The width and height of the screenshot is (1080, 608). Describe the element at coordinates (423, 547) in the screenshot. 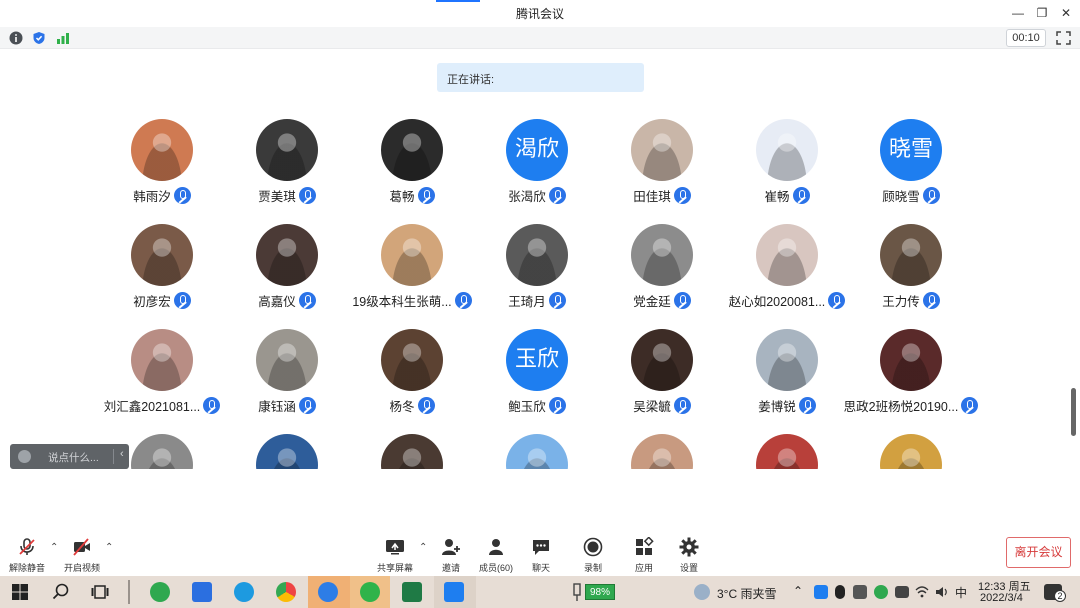

I see `share-options-caret: ⌃` at that location.